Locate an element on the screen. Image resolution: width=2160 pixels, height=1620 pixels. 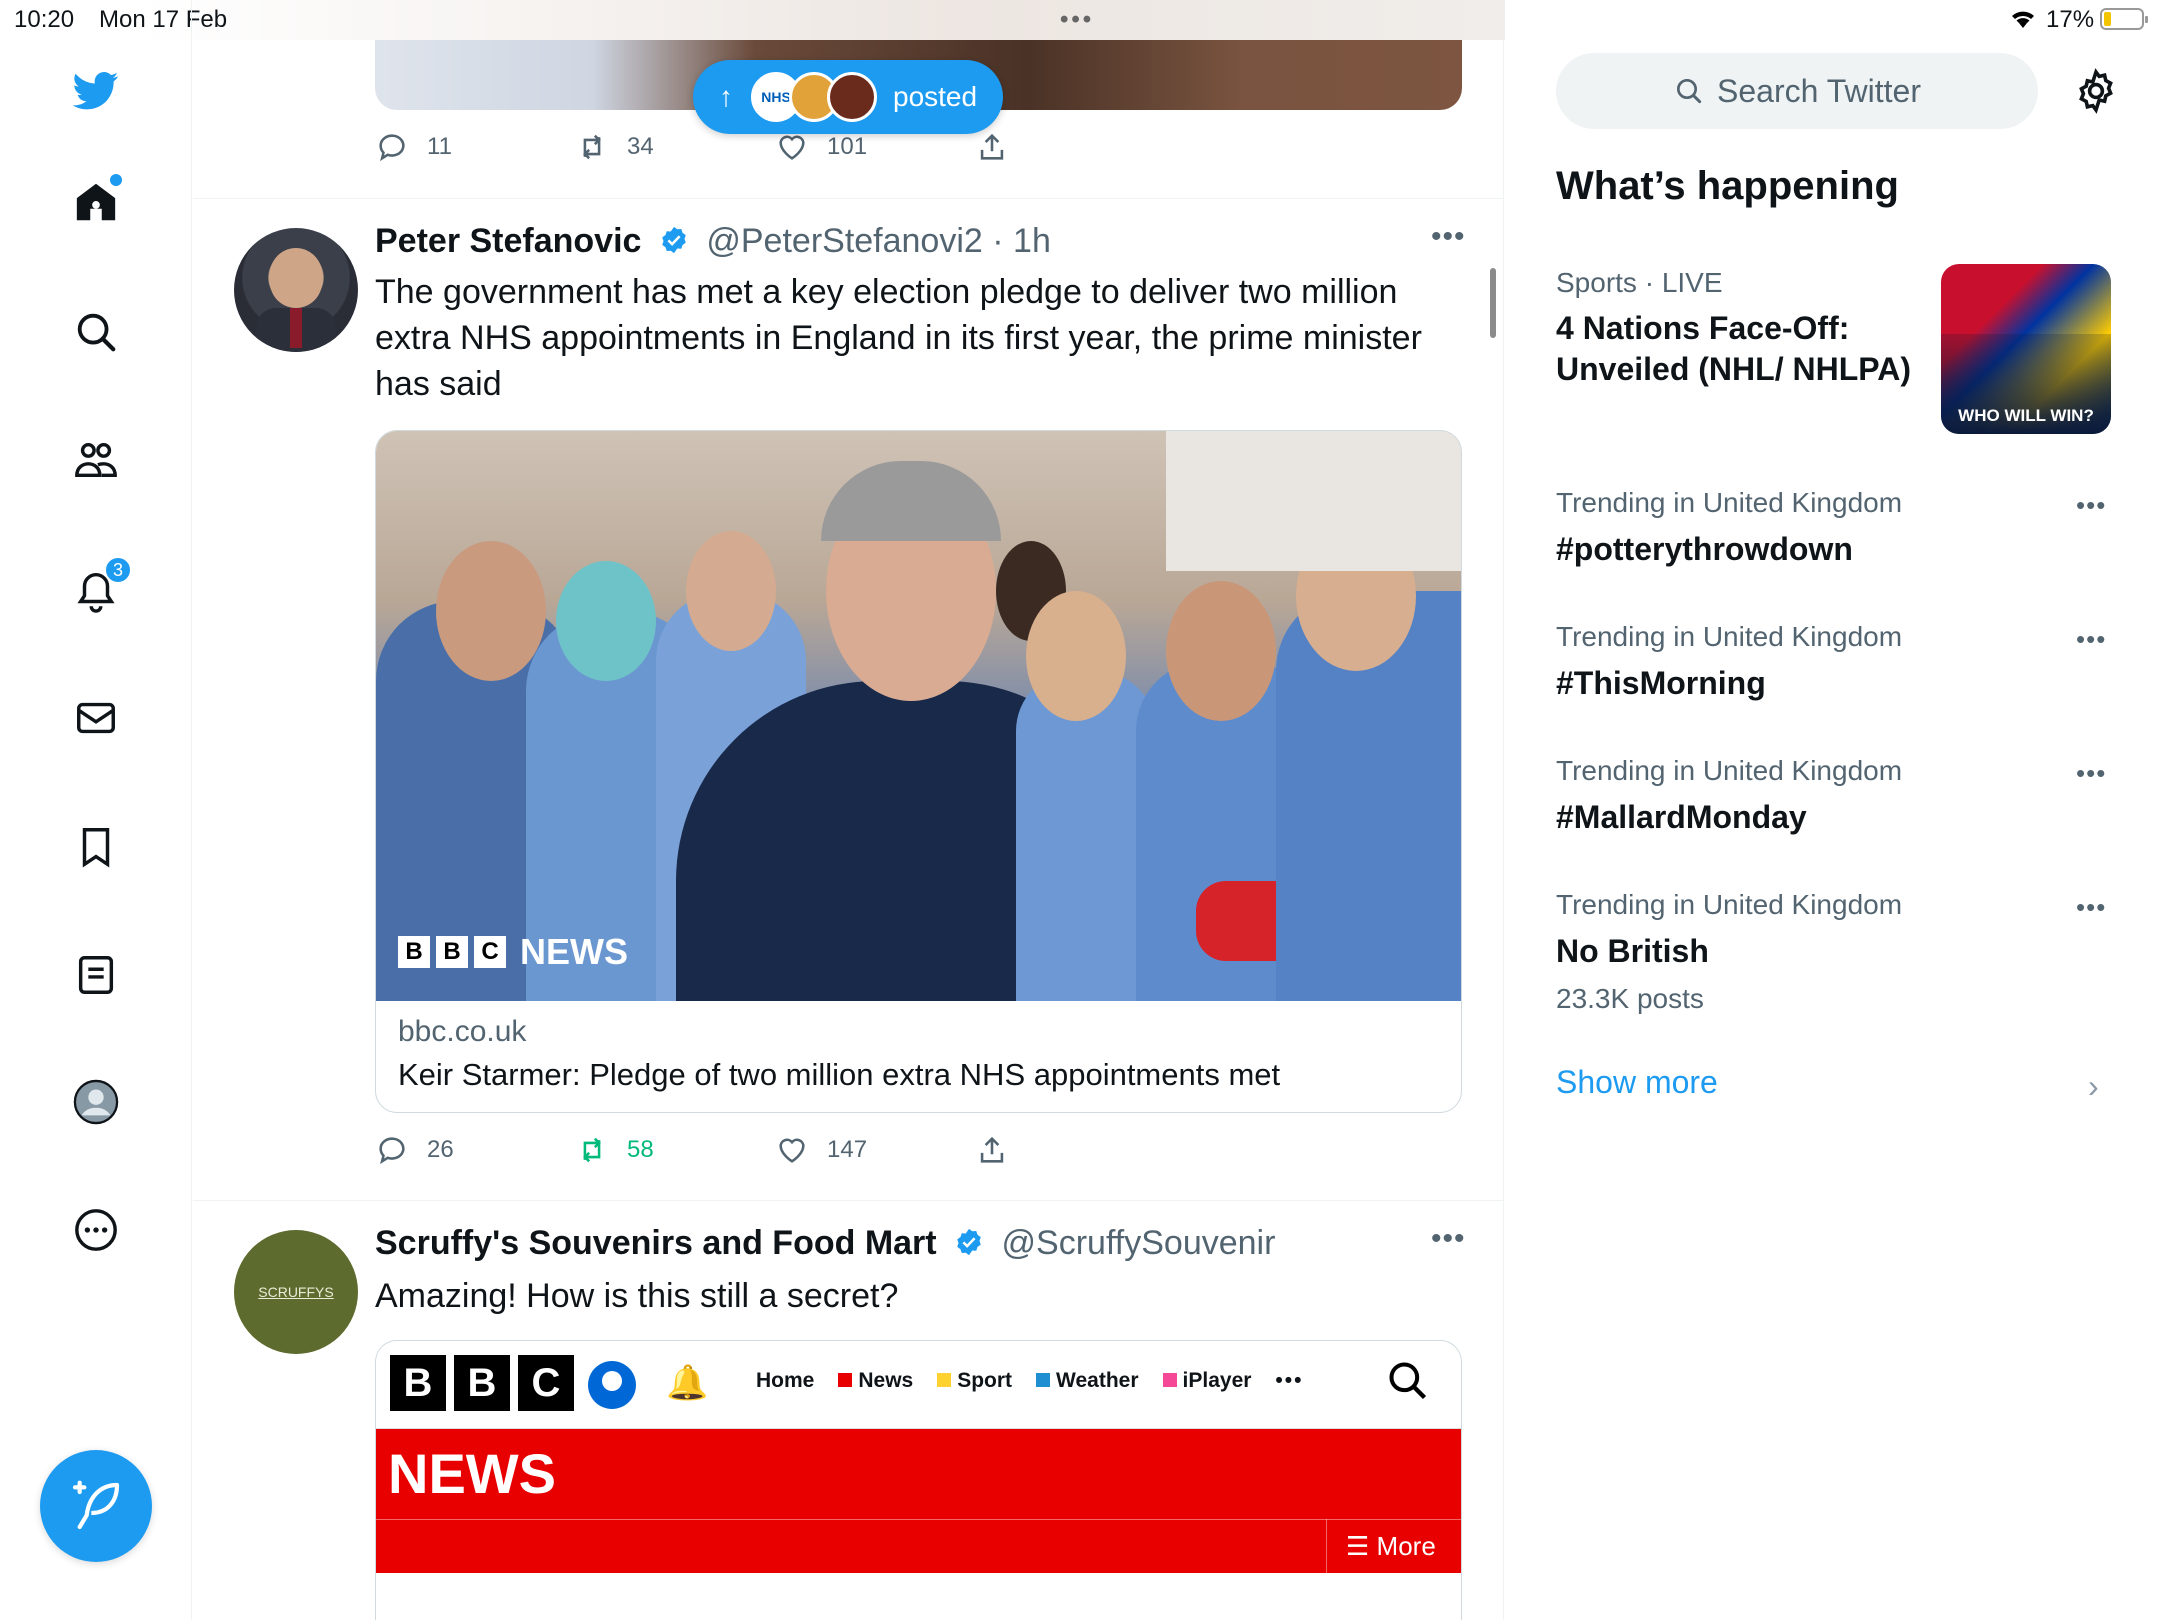
featured-trend-meta: Sports · LIVE is located at coordinates (1639, 283).